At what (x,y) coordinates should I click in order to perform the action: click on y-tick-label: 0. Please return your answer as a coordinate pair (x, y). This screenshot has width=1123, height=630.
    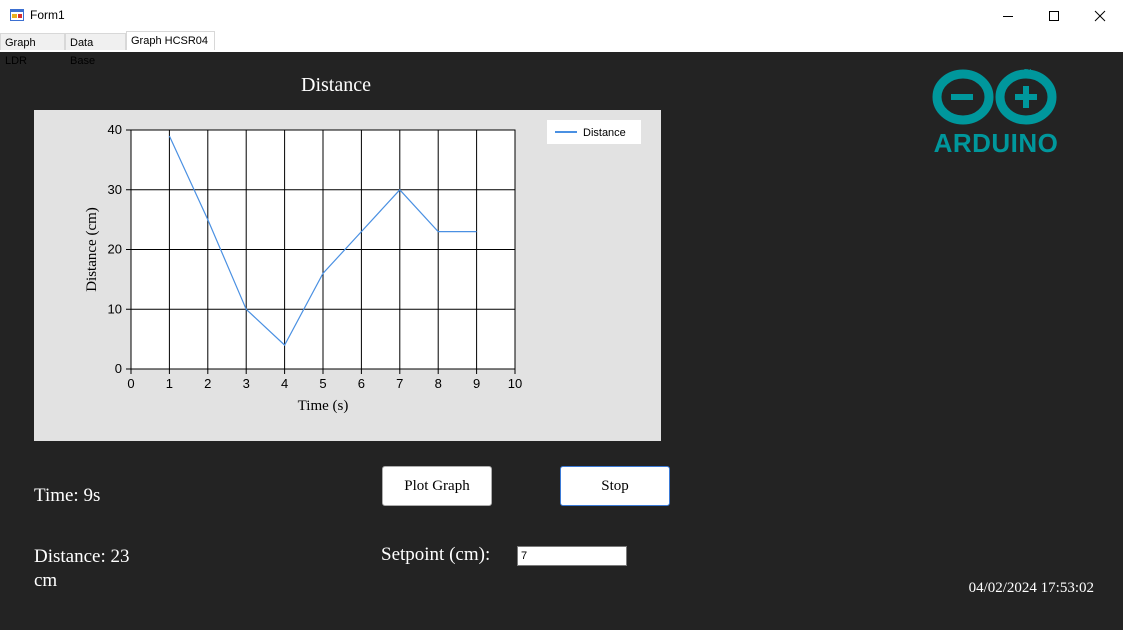
    Looking at the image, I should click on (118, 368).